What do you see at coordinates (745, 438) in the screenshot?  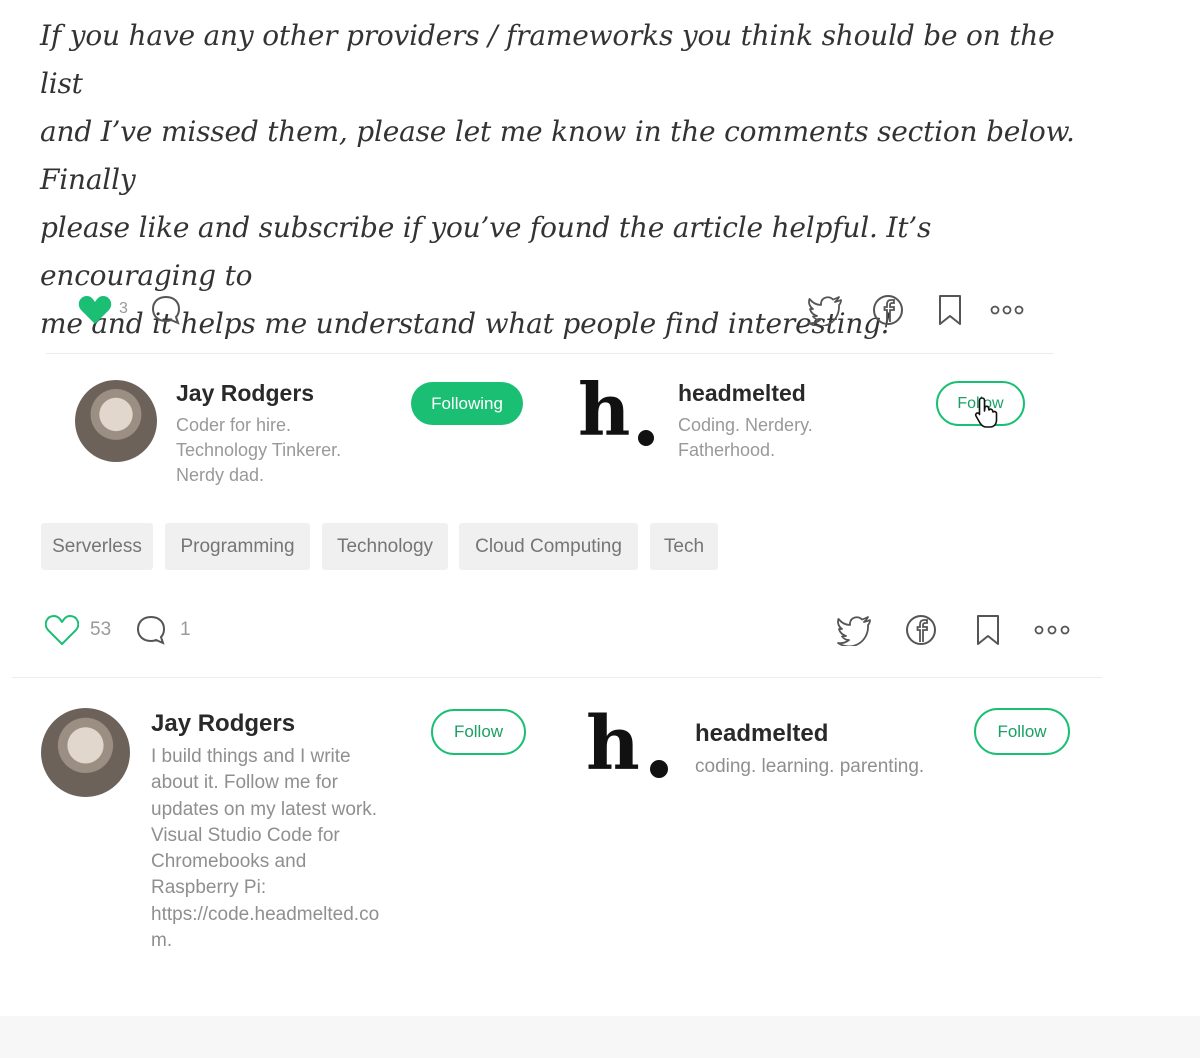 I see `publication-bio: Coding. Nerdery. Fatherhood.` at bounding box center [745, 438].